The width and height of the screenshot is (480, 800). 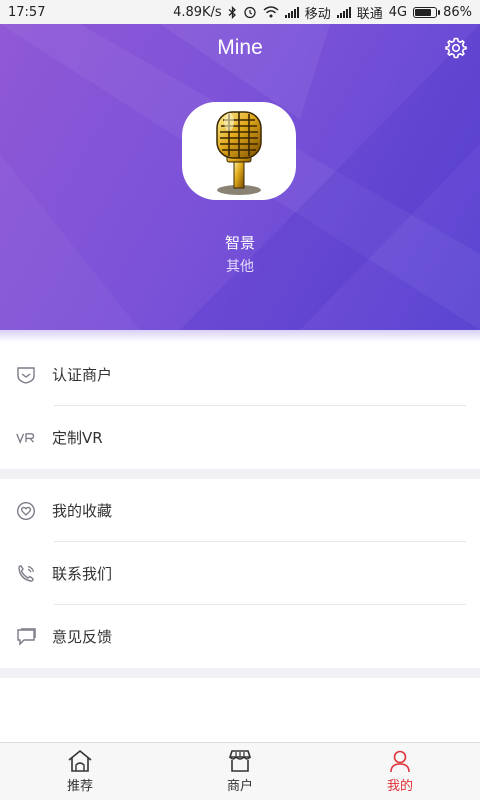 I want to click on menu-item-label: 联系我们, so click(x=82, y=574).